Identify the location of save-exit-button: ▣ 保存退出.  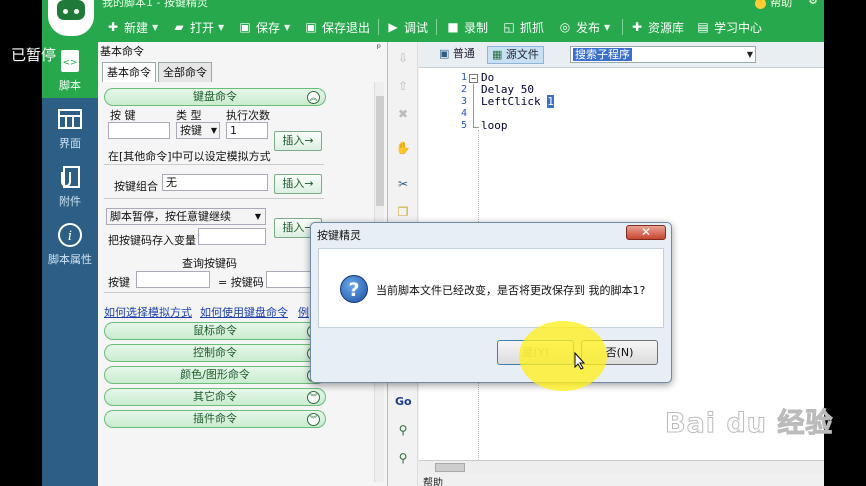
(337, 27).